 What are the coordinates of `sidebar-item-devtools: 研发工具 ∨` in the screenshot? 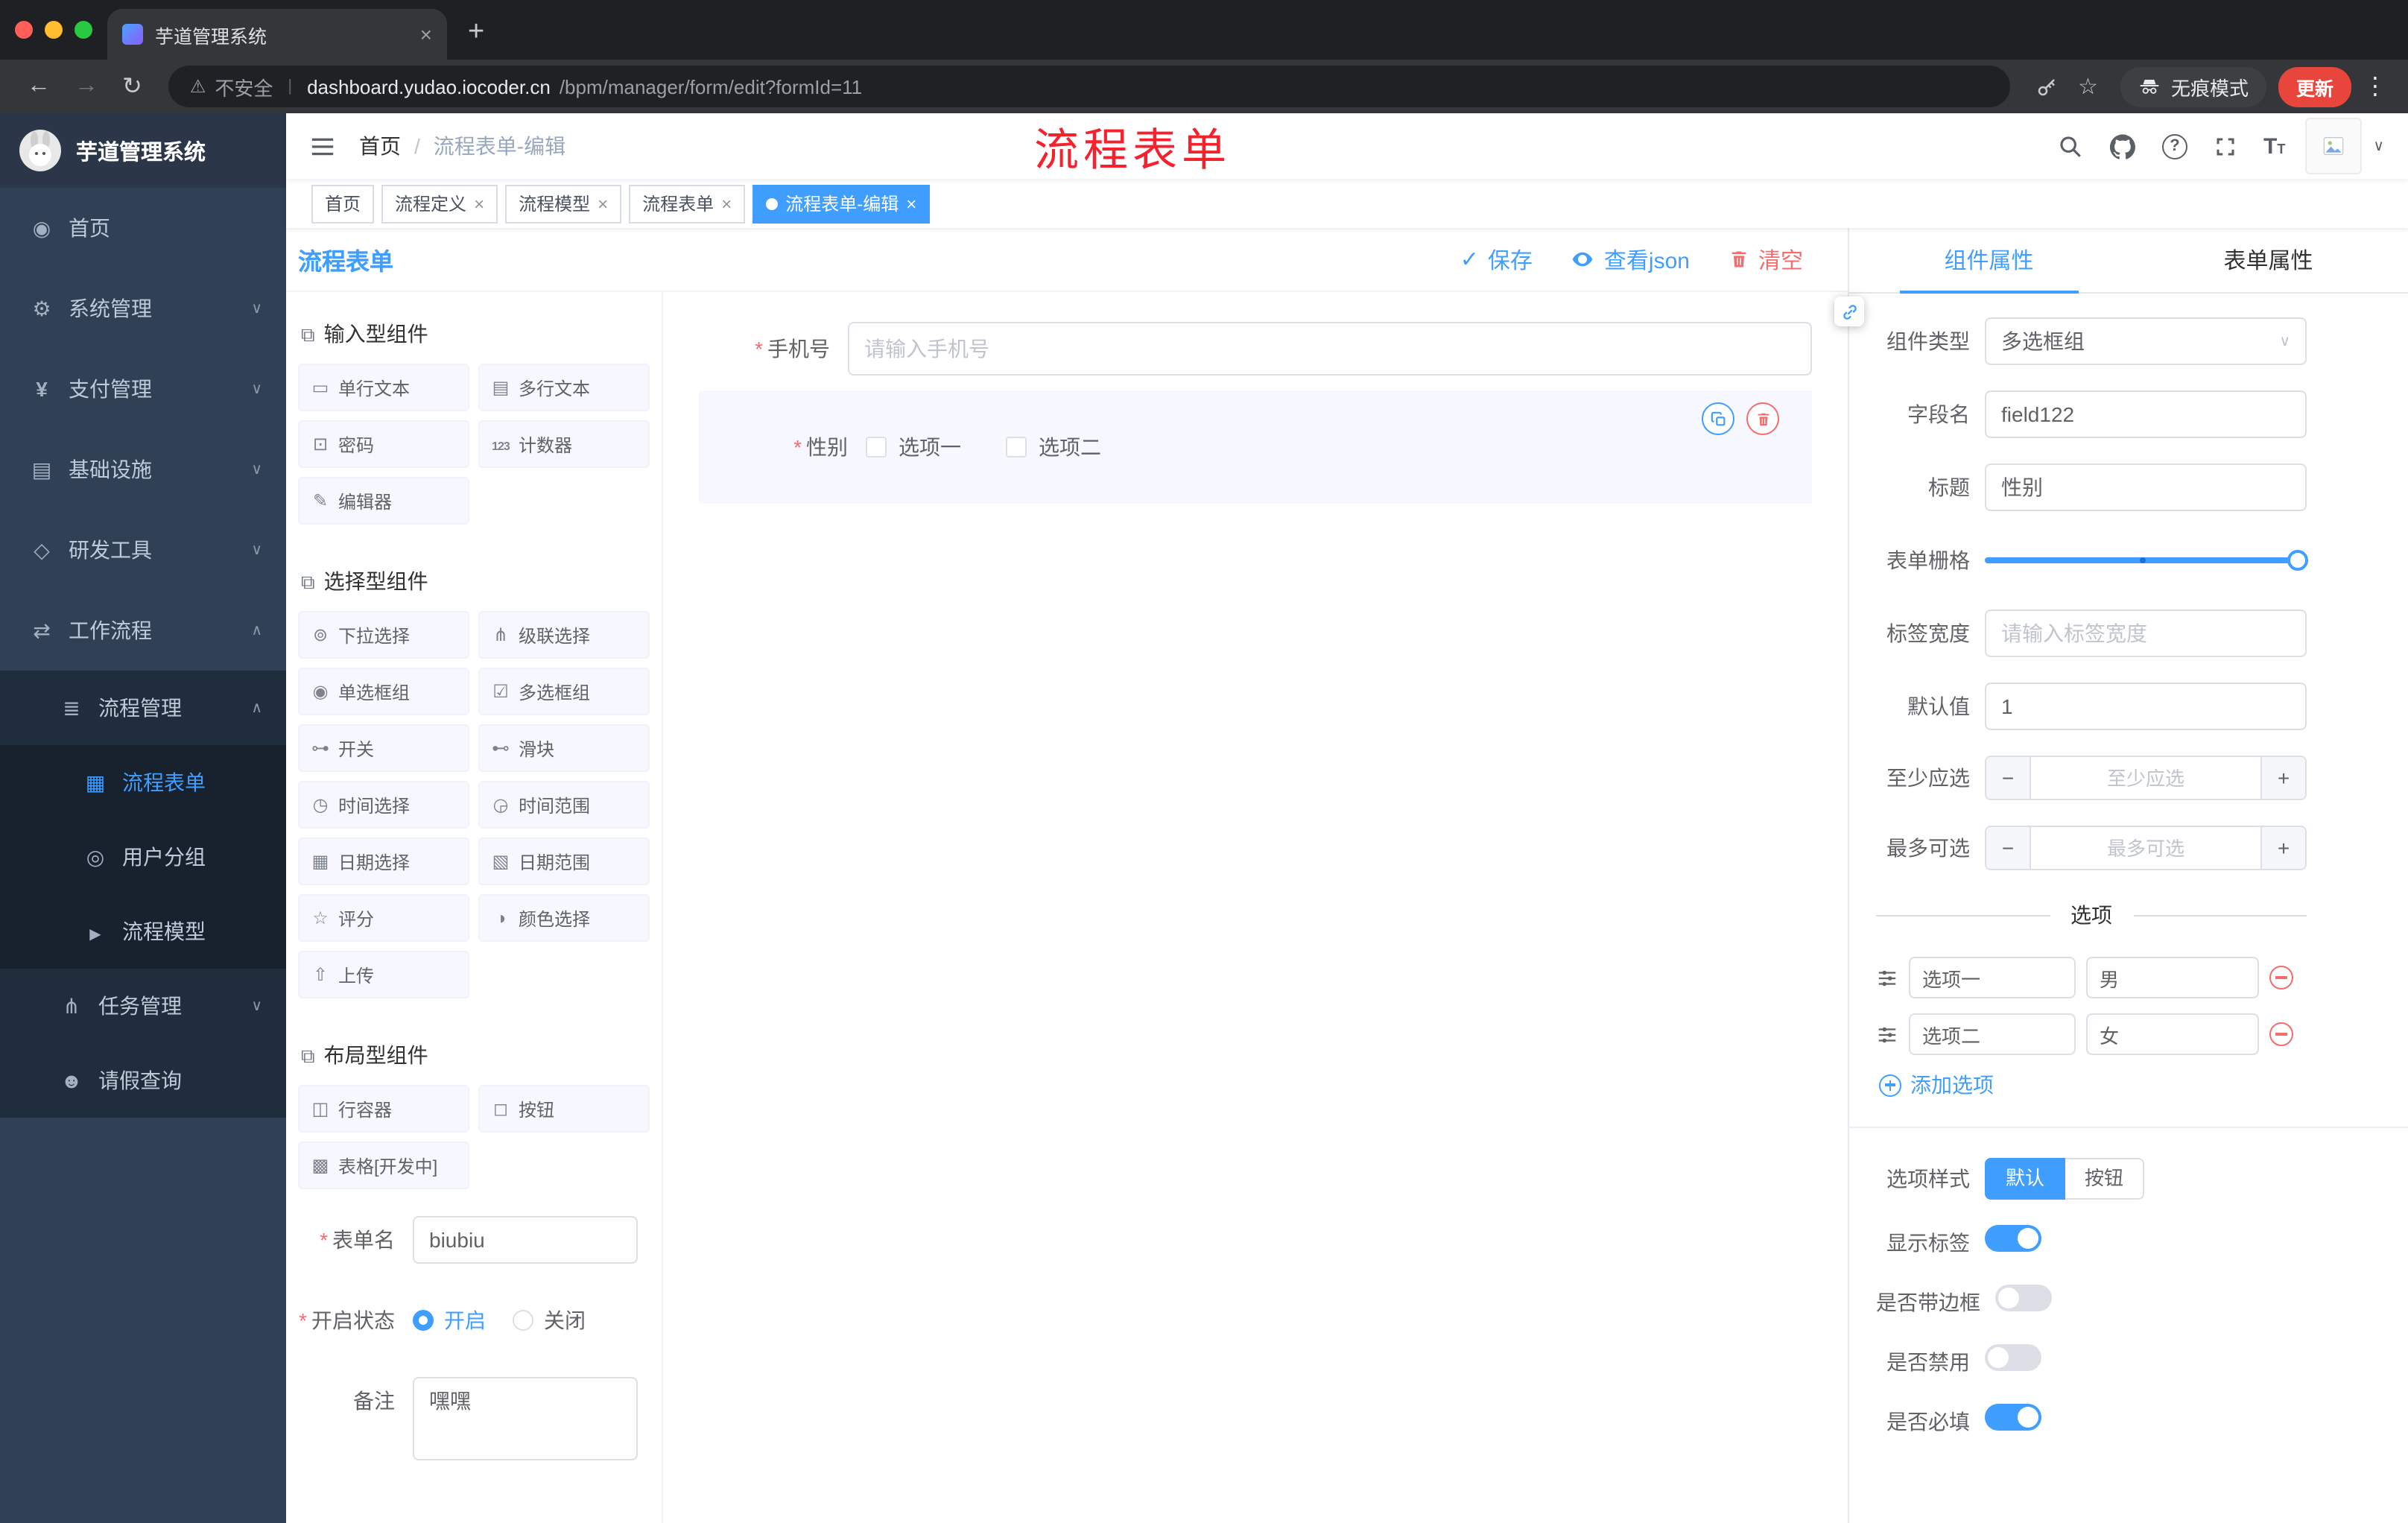 It's located at (143, 550).